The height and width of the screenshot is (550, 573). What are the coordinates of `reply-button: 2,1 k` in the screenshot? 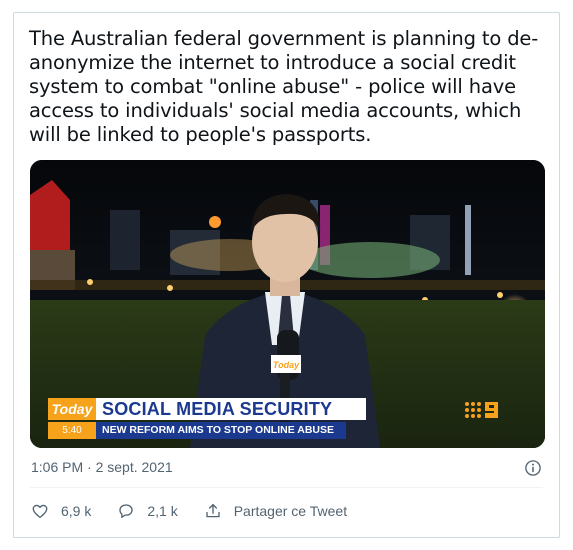 It's located at (147, 511).